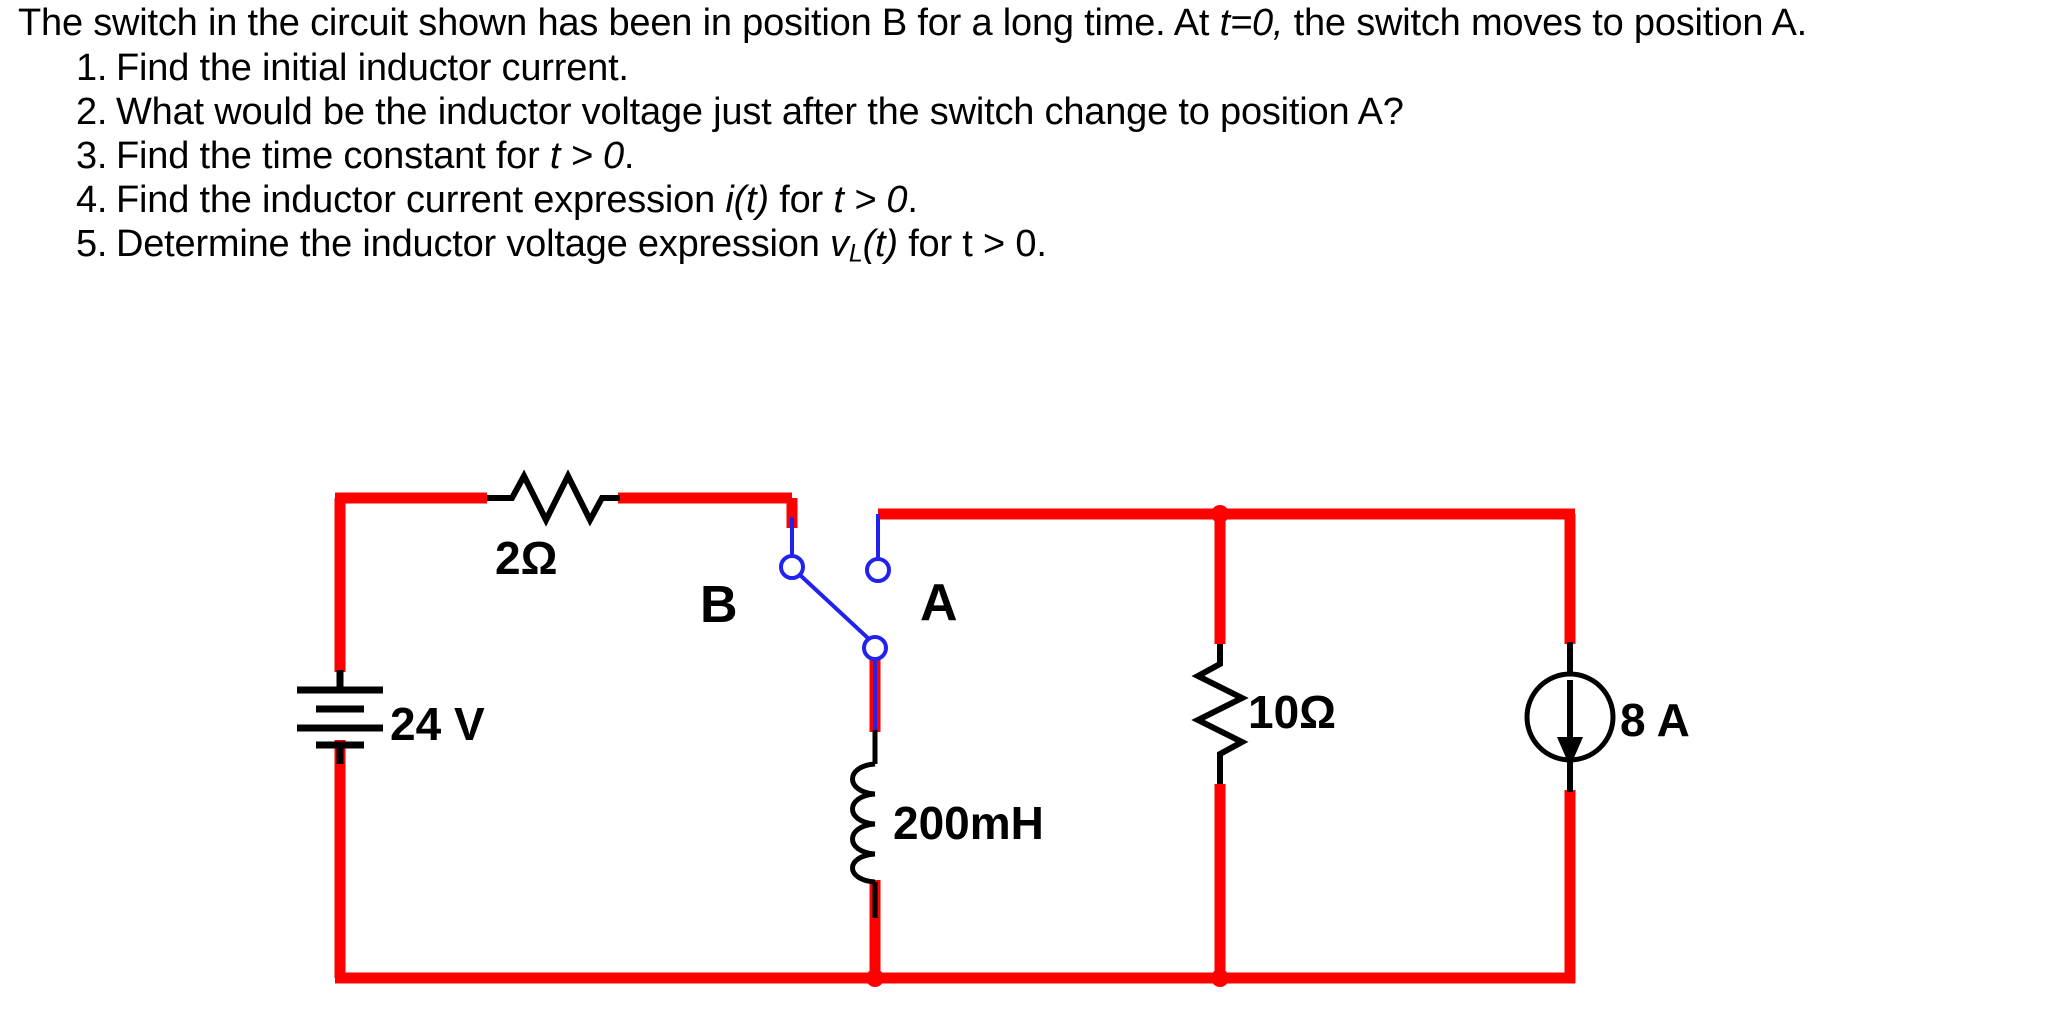 Image resolution: width=2046 pixels, height=1012 pixels. I want to click on question-subscript-5: L, so click(855, 253).